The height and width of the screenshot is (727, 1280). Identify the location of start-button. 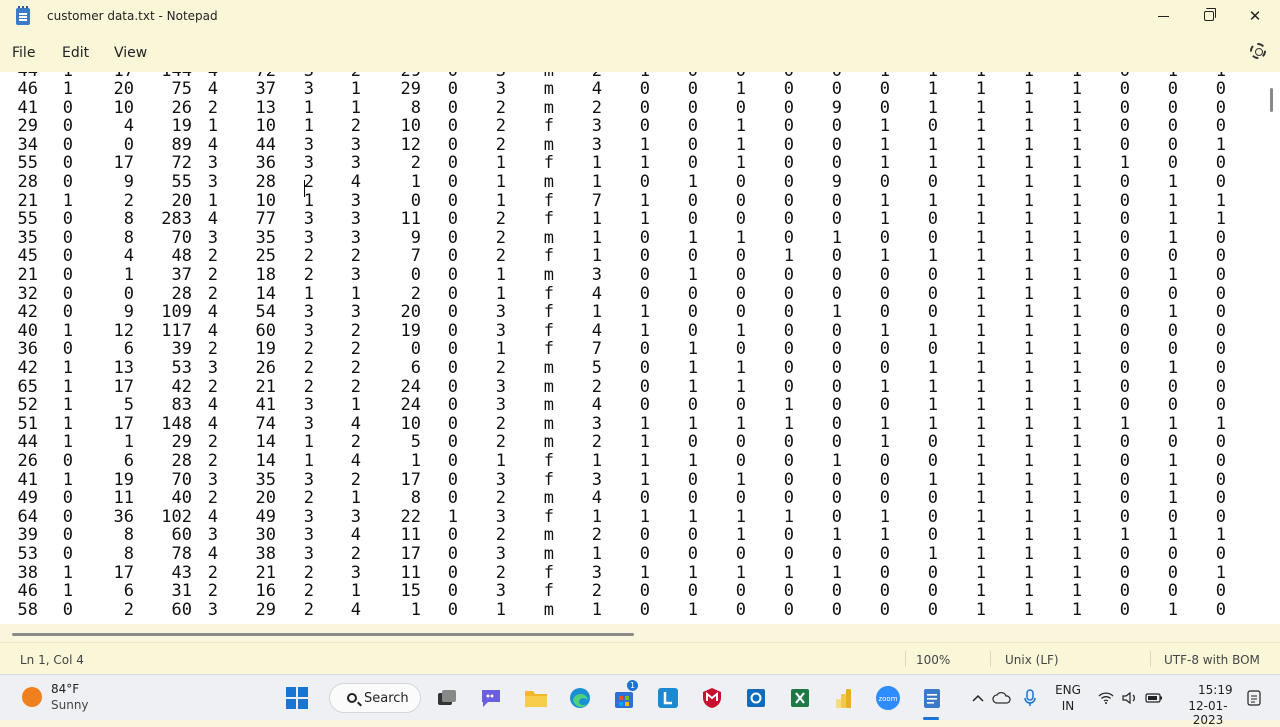
(297, 698).